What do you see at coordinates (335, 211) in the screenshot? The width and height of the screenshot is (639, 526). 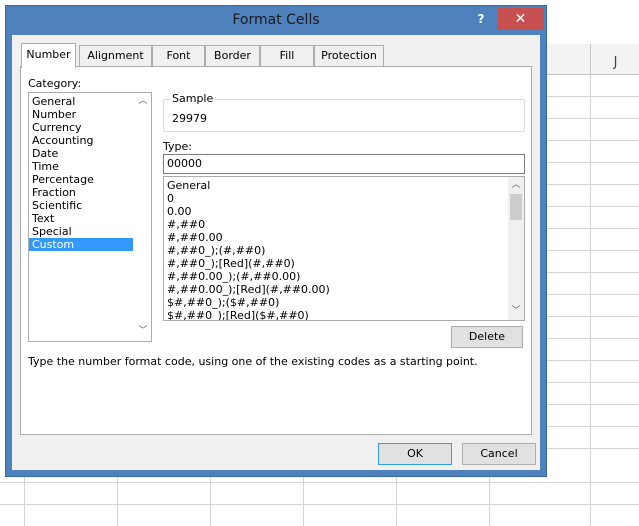 I see `format-item: 0.00` at bounding box center [335, 211].